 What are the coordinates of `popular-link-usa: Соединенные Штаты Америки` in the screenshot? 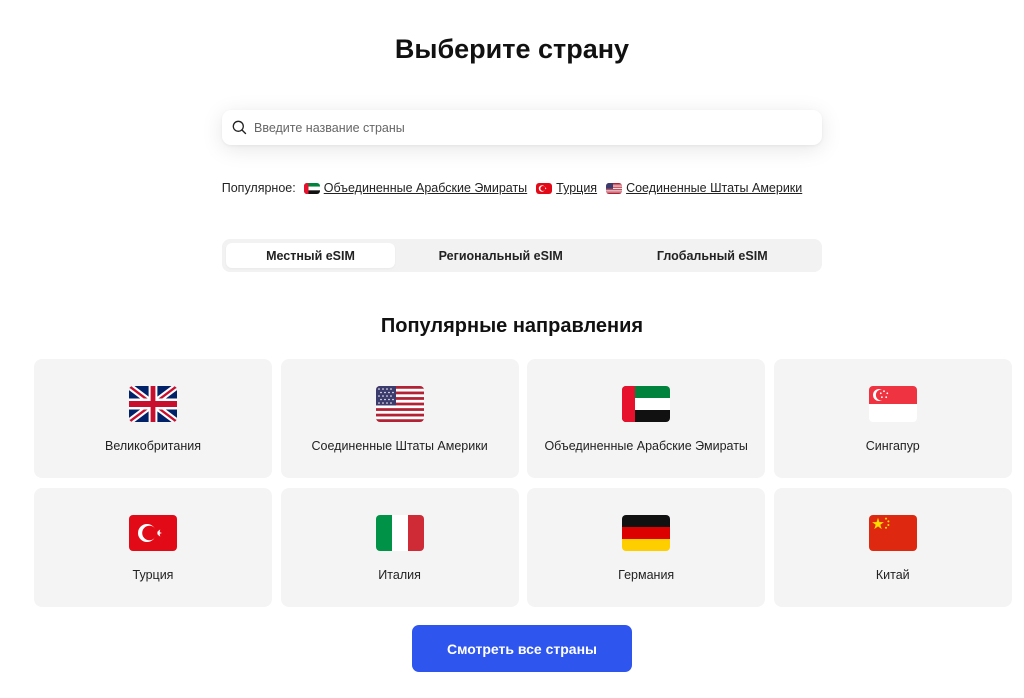 It's located at (704, 188).